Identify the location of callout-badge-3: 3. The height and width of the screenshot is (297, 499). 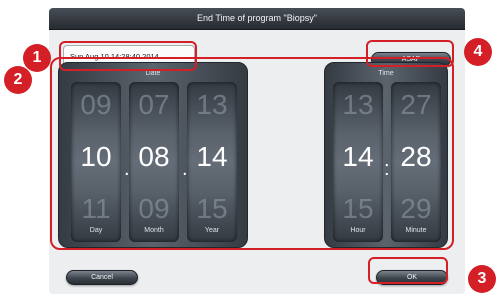
(482, 279).